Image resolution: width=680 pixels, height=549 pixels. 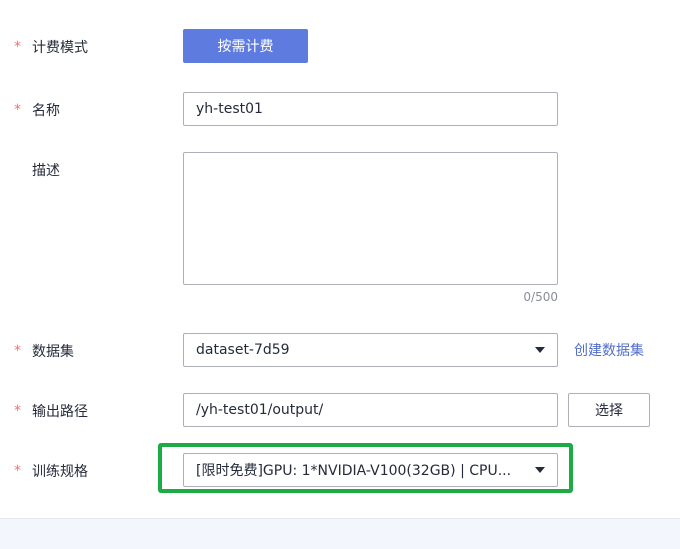 I want to click on name-label-row: * 名称, so click(x=37, y=110).